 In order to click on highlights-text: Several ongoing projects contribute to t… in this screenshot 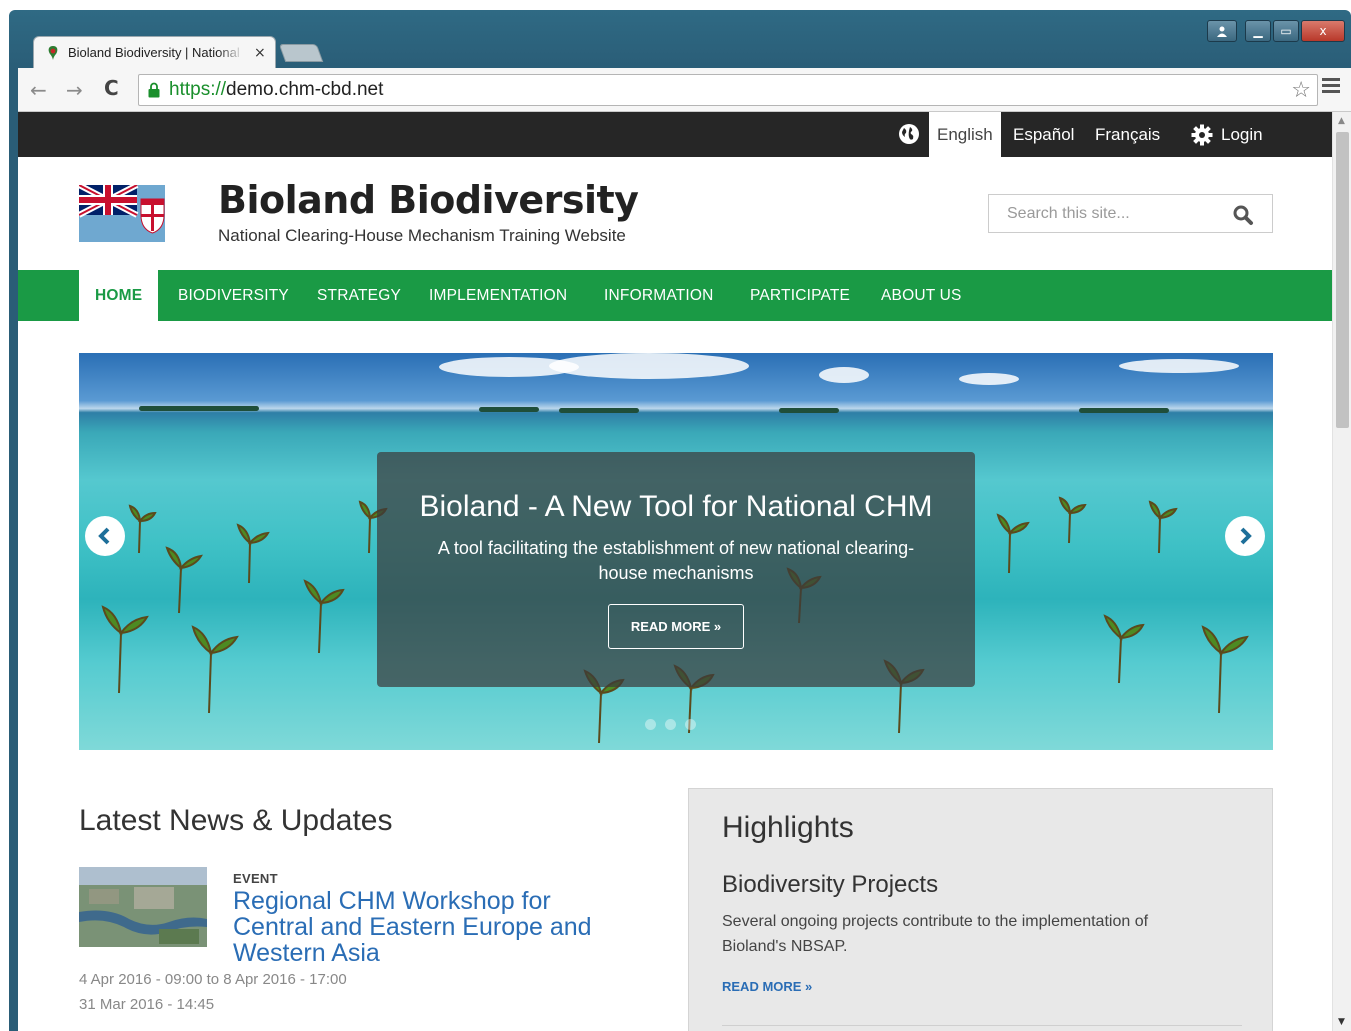, I will do `click(935, 934)`.